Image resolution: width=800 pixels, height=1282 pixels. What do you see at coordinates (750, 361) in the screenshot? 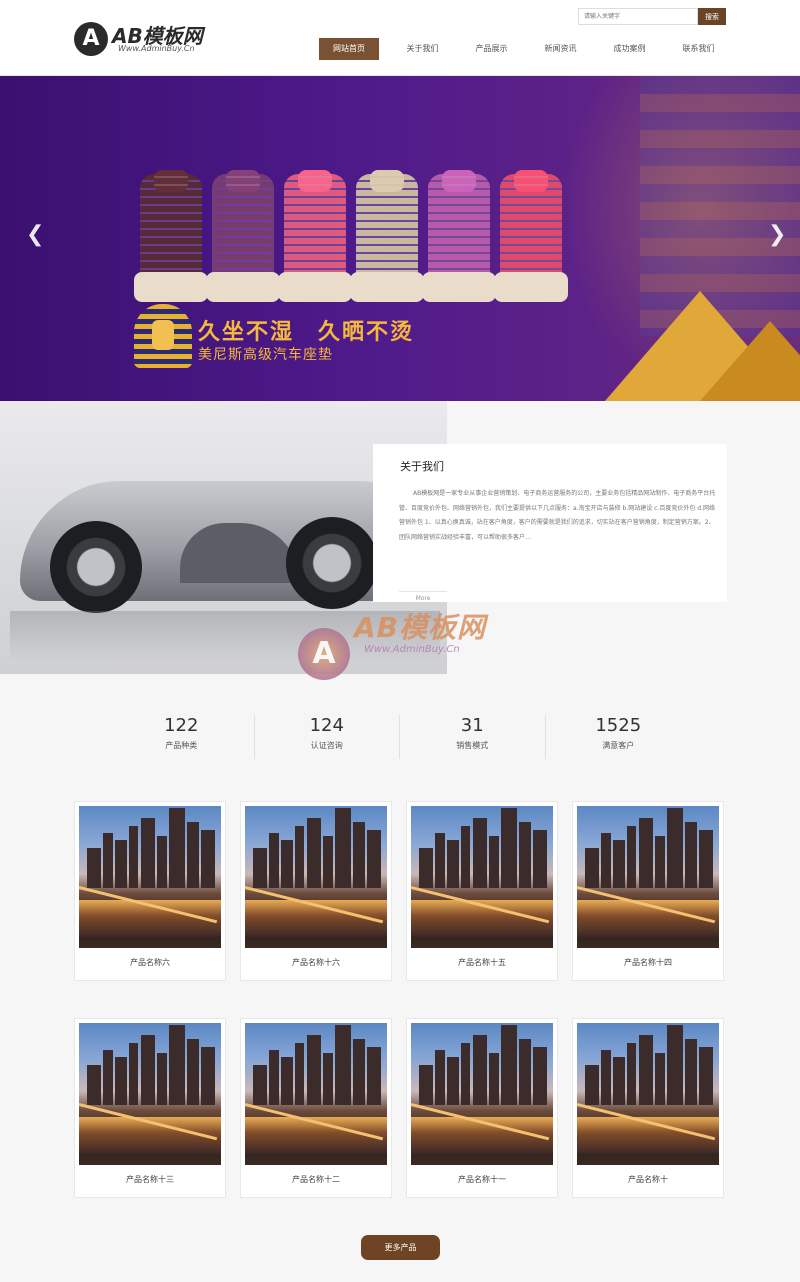
I see `pyramid-graphic` at bounding box center [750, 361].